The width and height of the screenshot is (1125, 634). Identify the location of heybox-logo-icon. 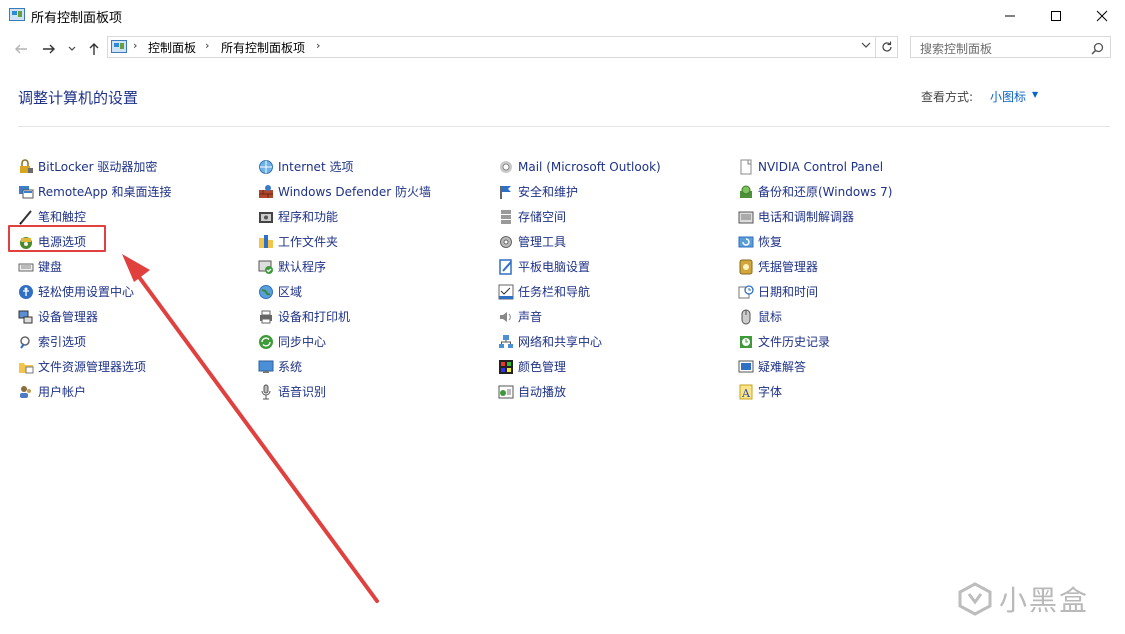
(975, 599).